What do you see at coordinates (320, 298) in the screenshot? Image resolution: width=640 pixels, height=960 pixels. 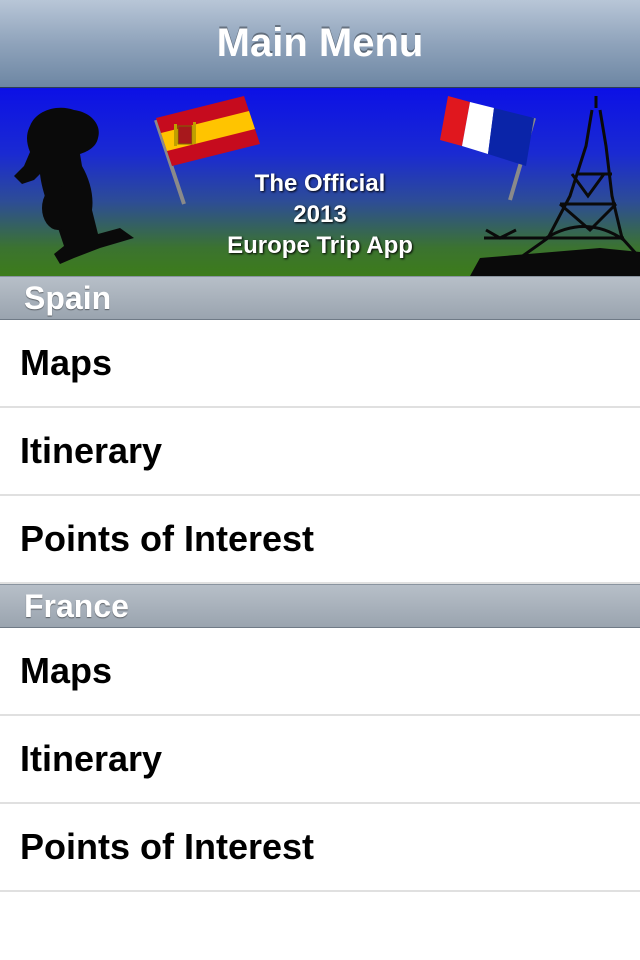 I see `section-header-spain: Spain` at bounding box center [320, 298].